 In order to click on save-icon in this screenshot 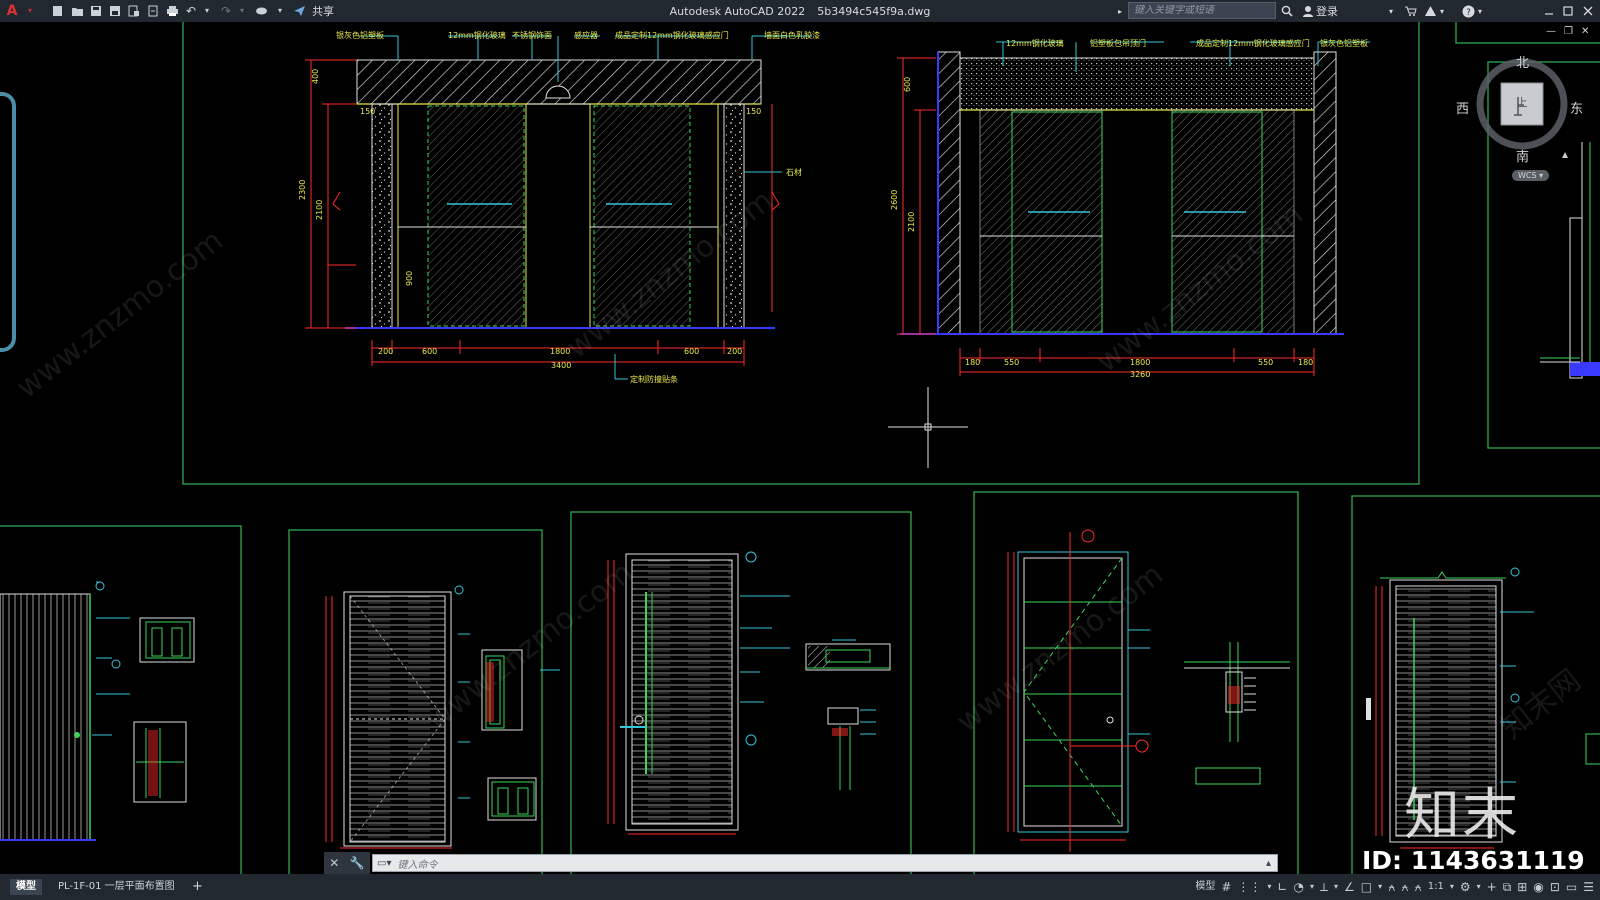, I will do `click(96, 11)`.